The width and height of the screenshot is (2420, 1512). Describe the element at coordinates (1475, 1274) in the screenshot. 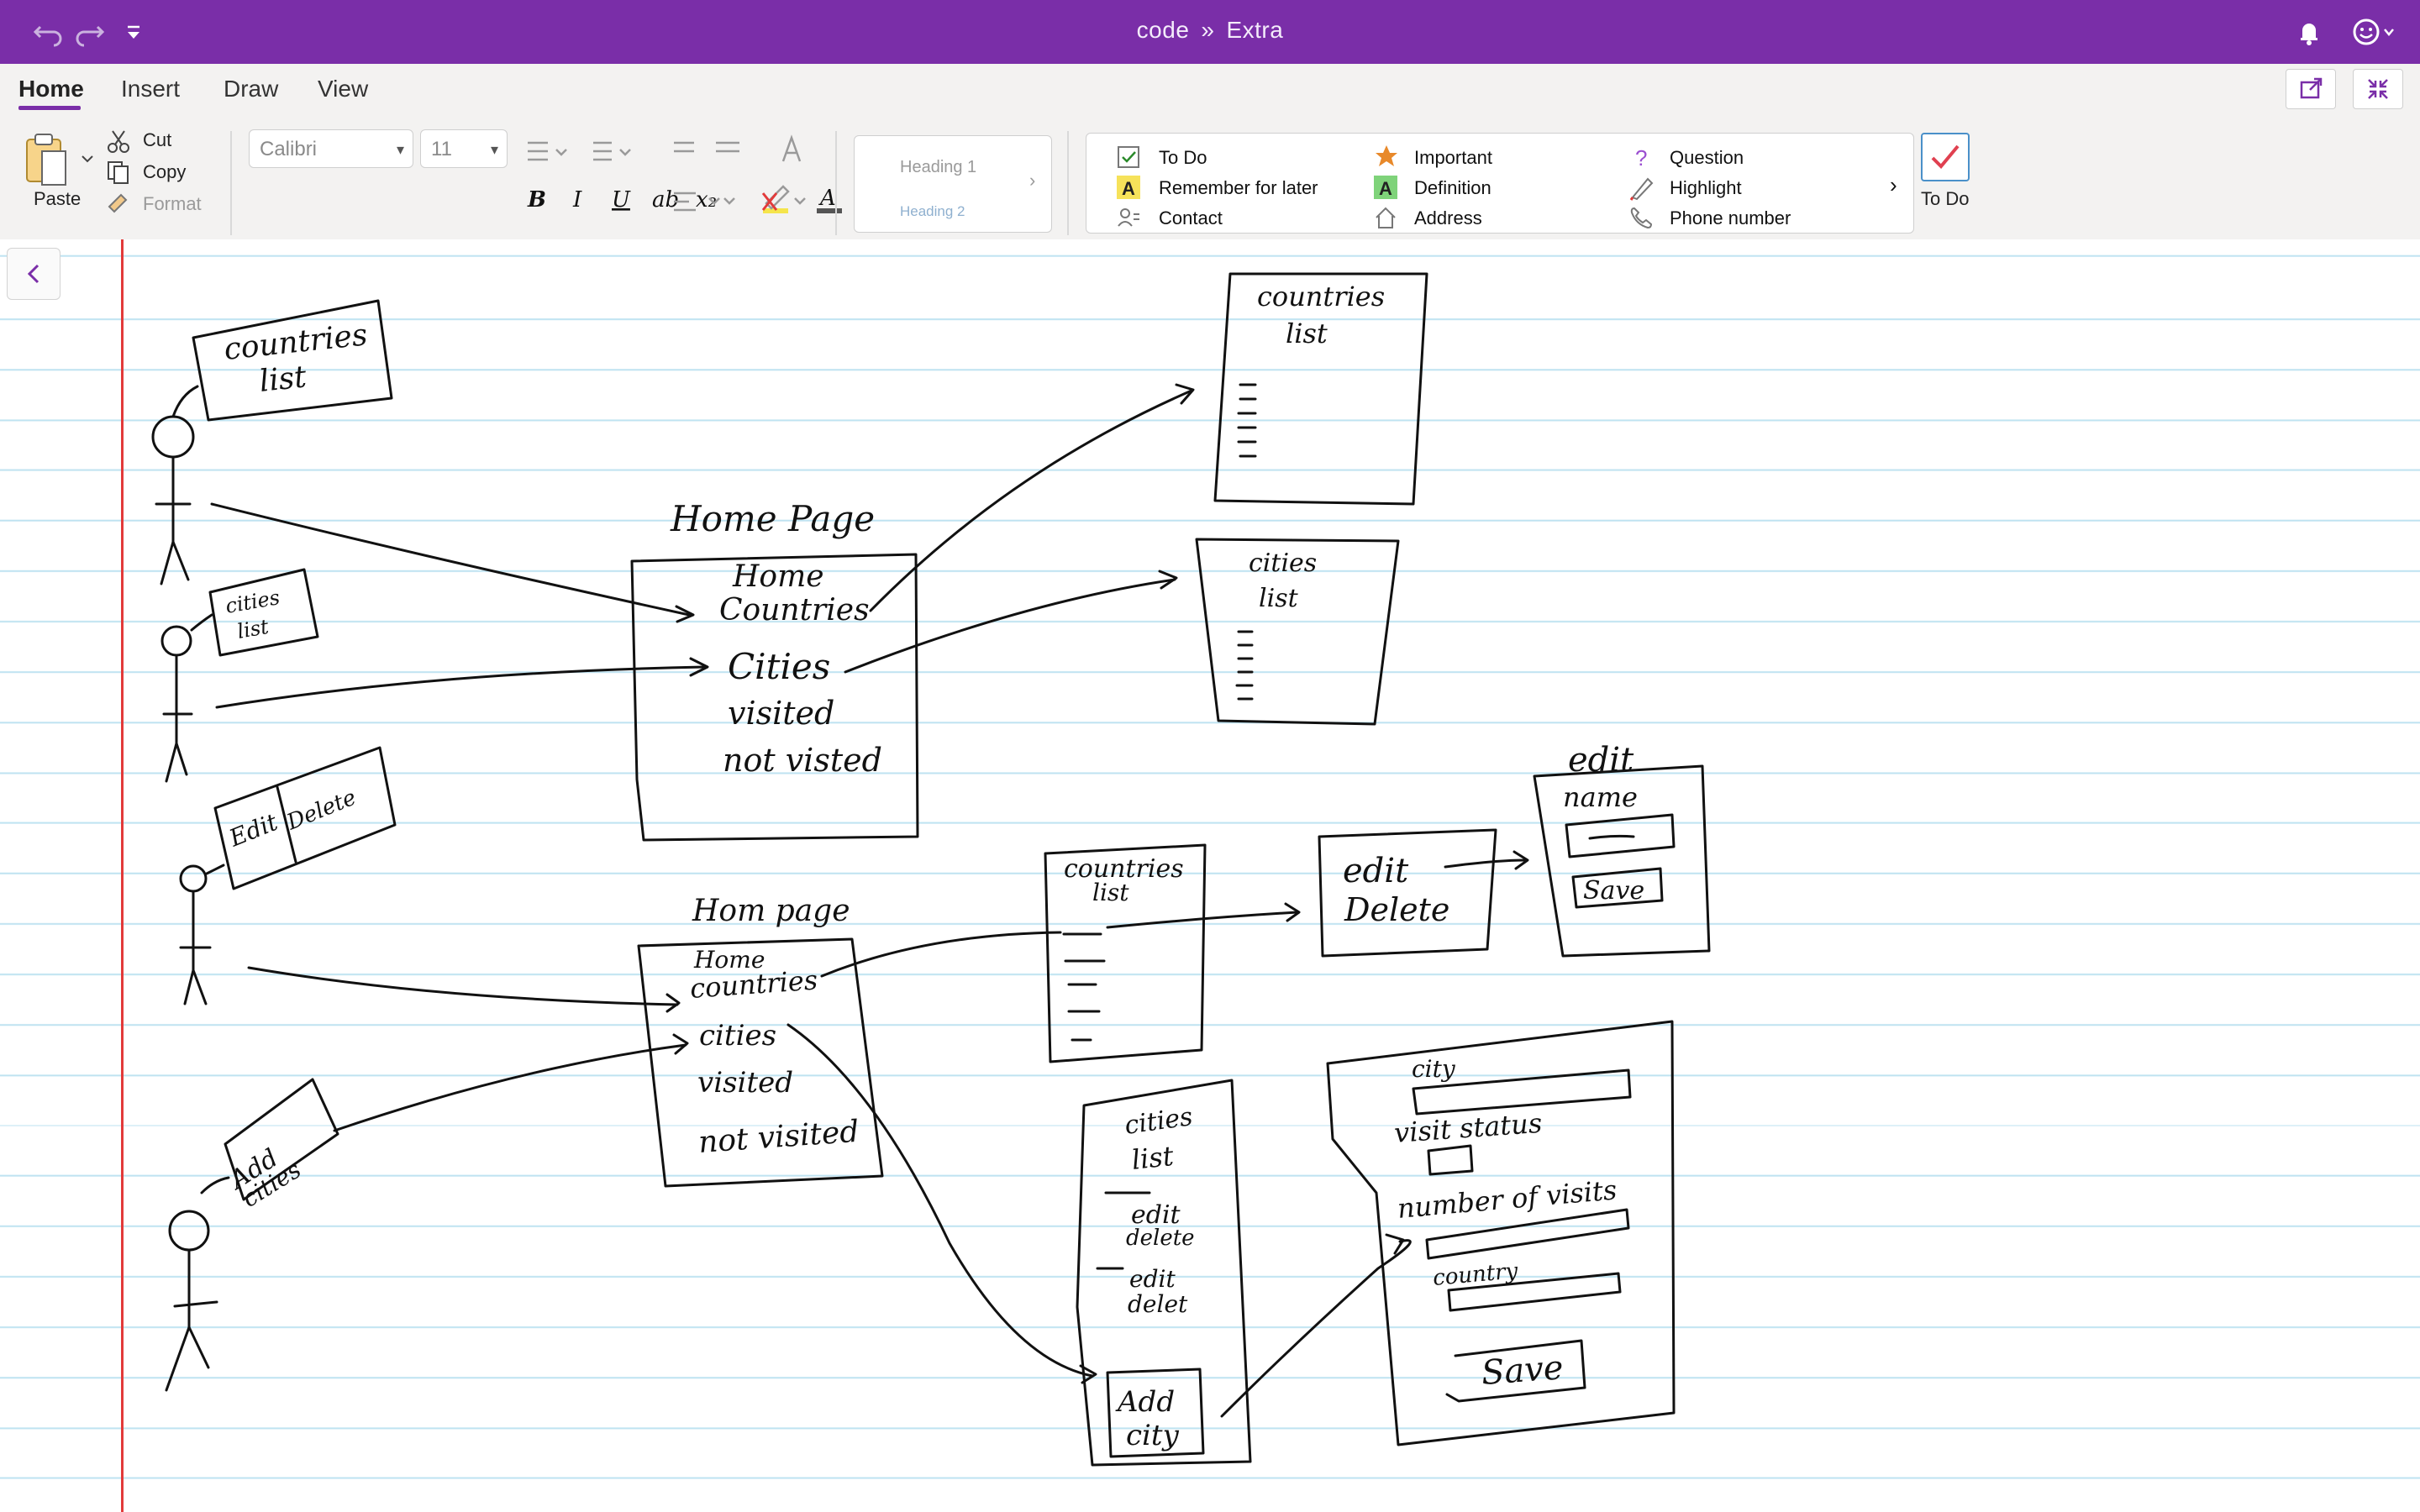

I see `sketch-text: country` at that location.